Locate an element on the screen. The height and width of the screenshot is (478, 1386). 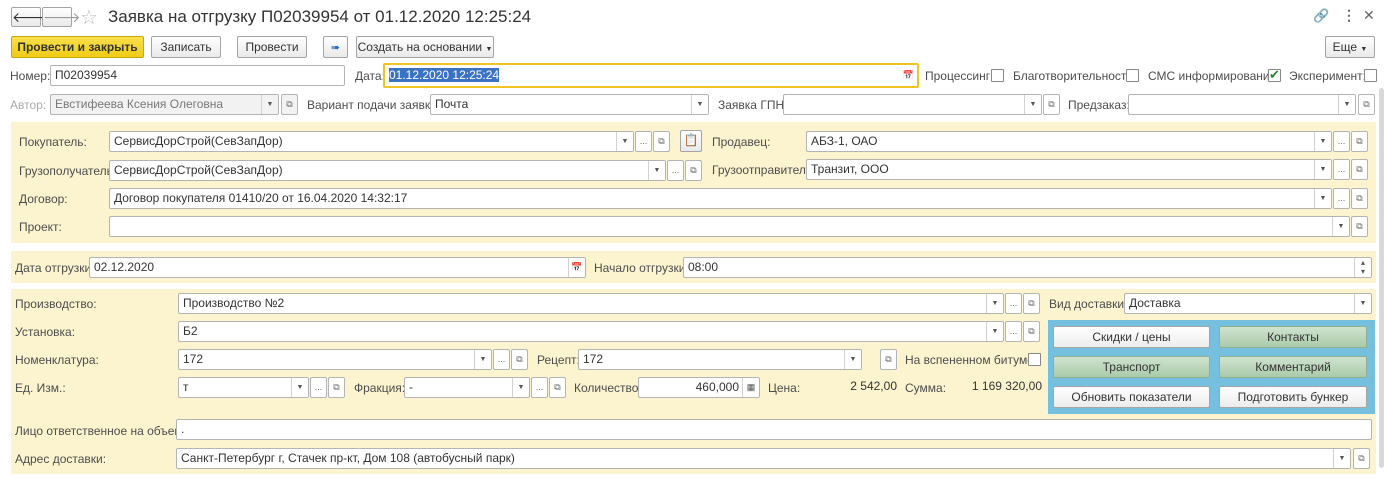
forward-button: 🡒 is located at coordinates (61, 17).